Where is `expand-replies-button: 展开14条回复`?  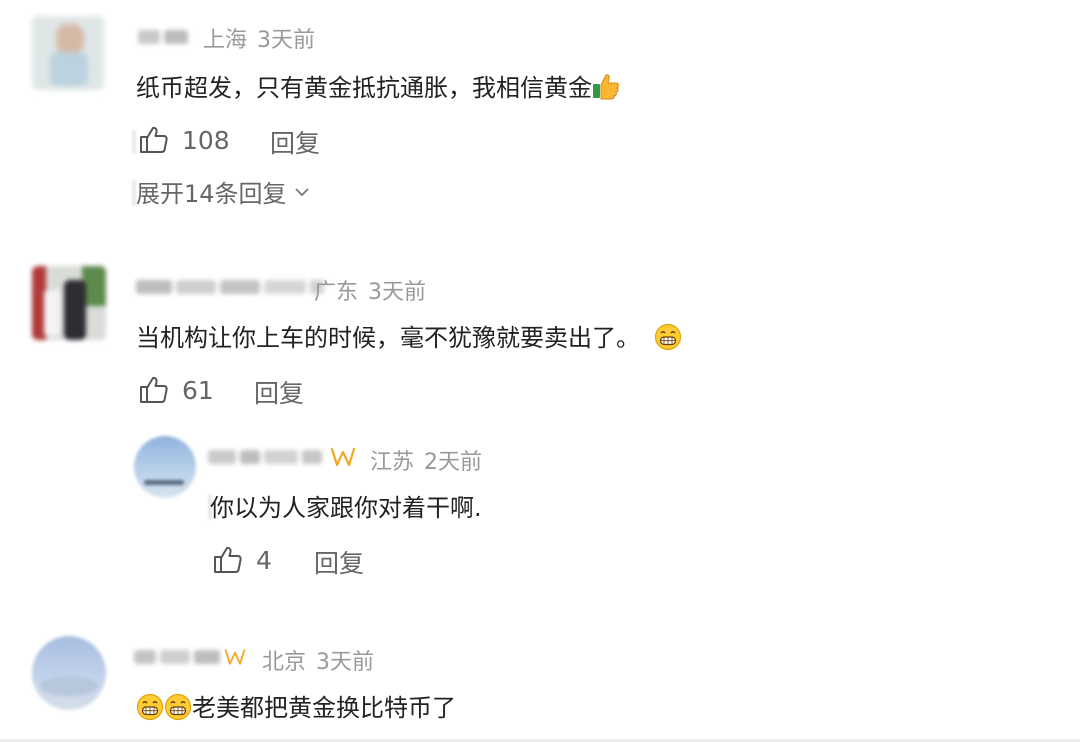
expand-replies-button: 展开14条回复 is located at coordinates (223, 191).